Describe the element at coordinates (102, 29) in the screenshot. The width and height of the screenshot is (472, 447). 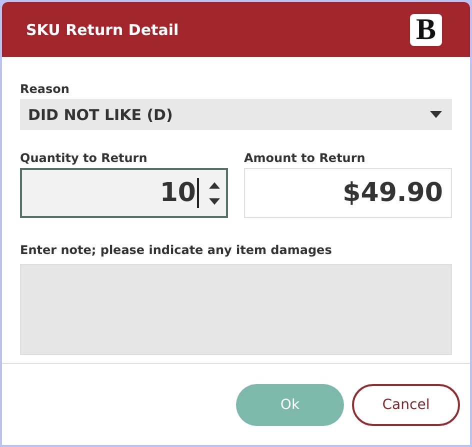
I see `dialog-title: SKU Return Detail` at that location.